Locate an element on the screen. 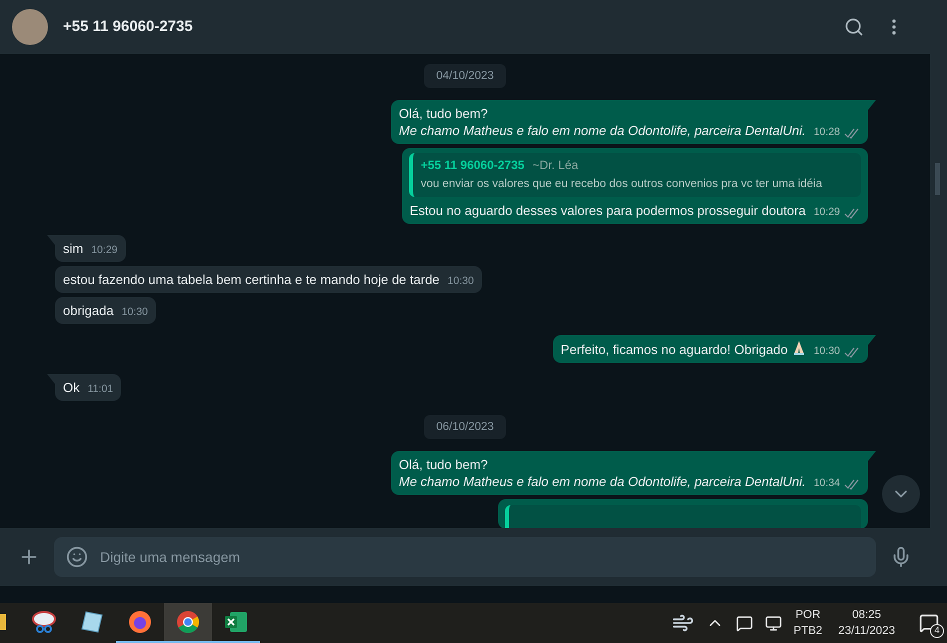 This screenshot has width=947, height=643. scissors-icon is located at coordinates (44, 622).